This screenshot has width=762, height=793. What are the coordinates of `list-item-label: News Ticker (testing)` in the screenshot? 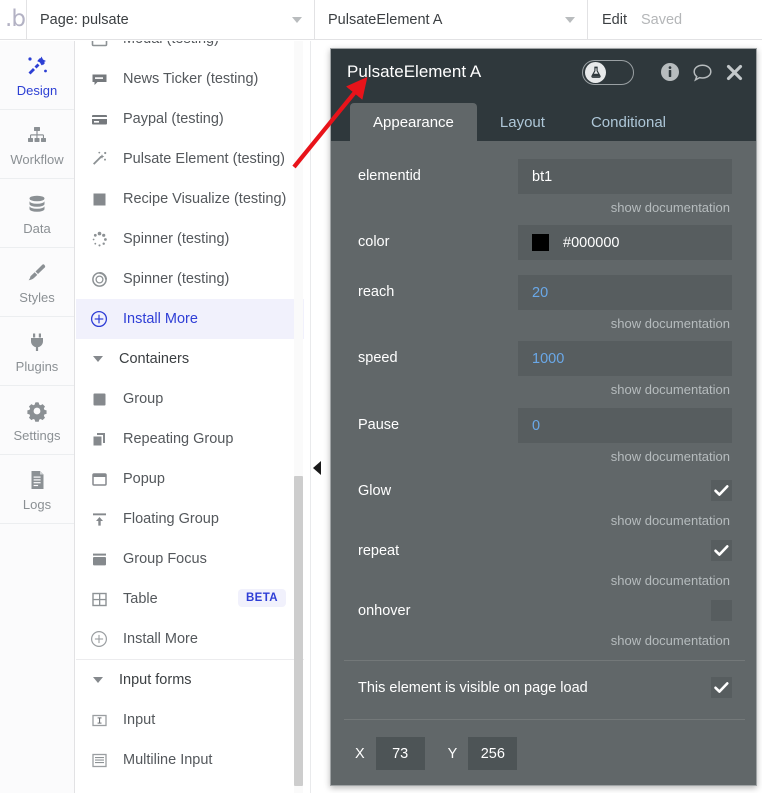 It's located at (191, 79).